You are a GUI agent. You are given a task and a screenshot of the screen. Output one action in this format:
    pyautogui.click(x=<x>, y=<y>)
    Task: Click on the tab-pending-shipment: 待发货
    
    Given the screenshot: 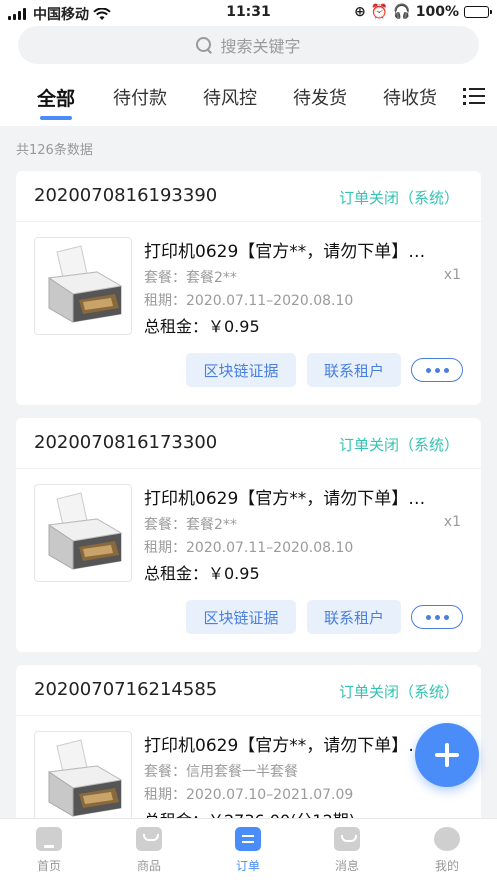 What is the action you would take?
    pyautogui.click(x=320, y=97)
    